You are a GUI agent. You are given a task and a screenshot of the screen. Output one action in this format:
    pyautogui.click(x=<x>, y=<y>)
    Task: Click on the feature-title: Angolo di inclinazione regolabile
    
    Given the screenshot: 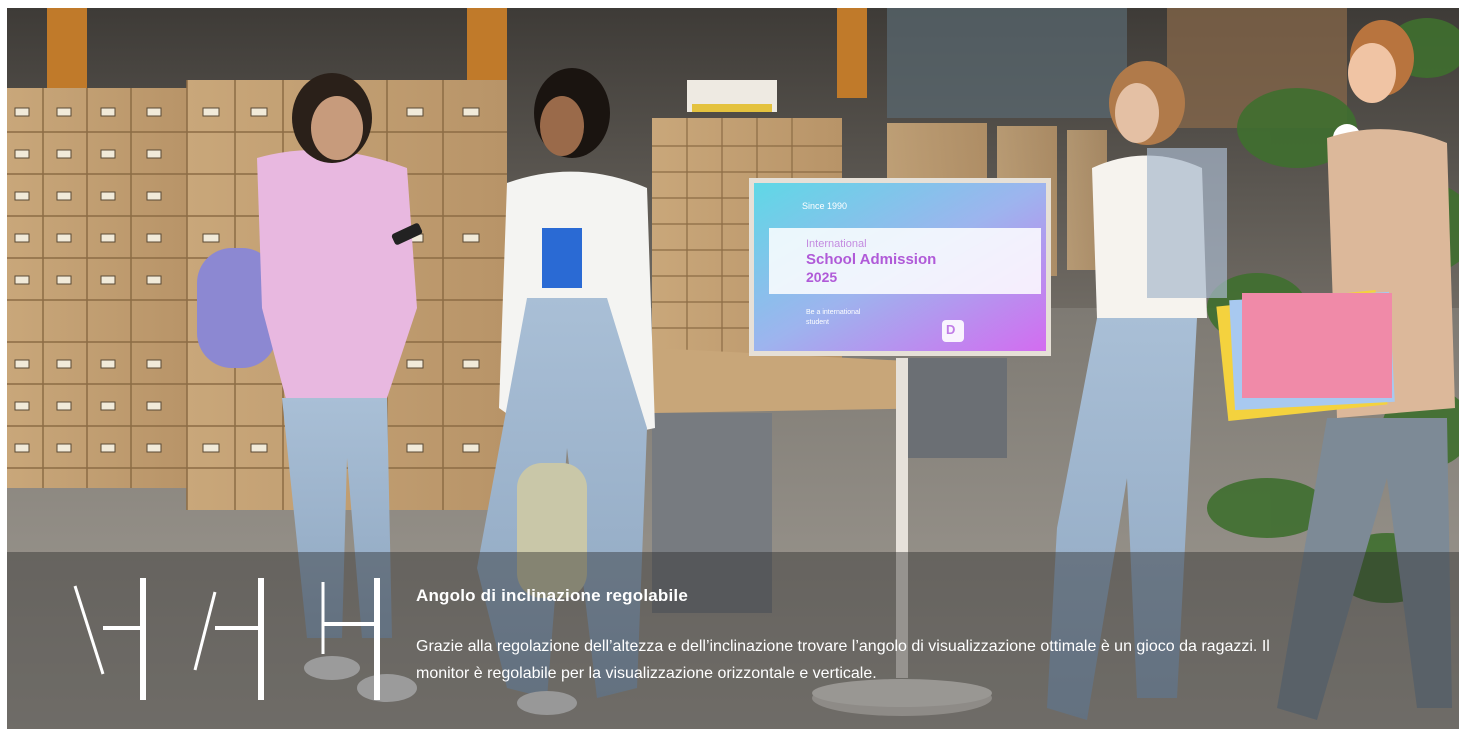 What is the action you would take?
    pyautogui.click(x=552, y=595)
    